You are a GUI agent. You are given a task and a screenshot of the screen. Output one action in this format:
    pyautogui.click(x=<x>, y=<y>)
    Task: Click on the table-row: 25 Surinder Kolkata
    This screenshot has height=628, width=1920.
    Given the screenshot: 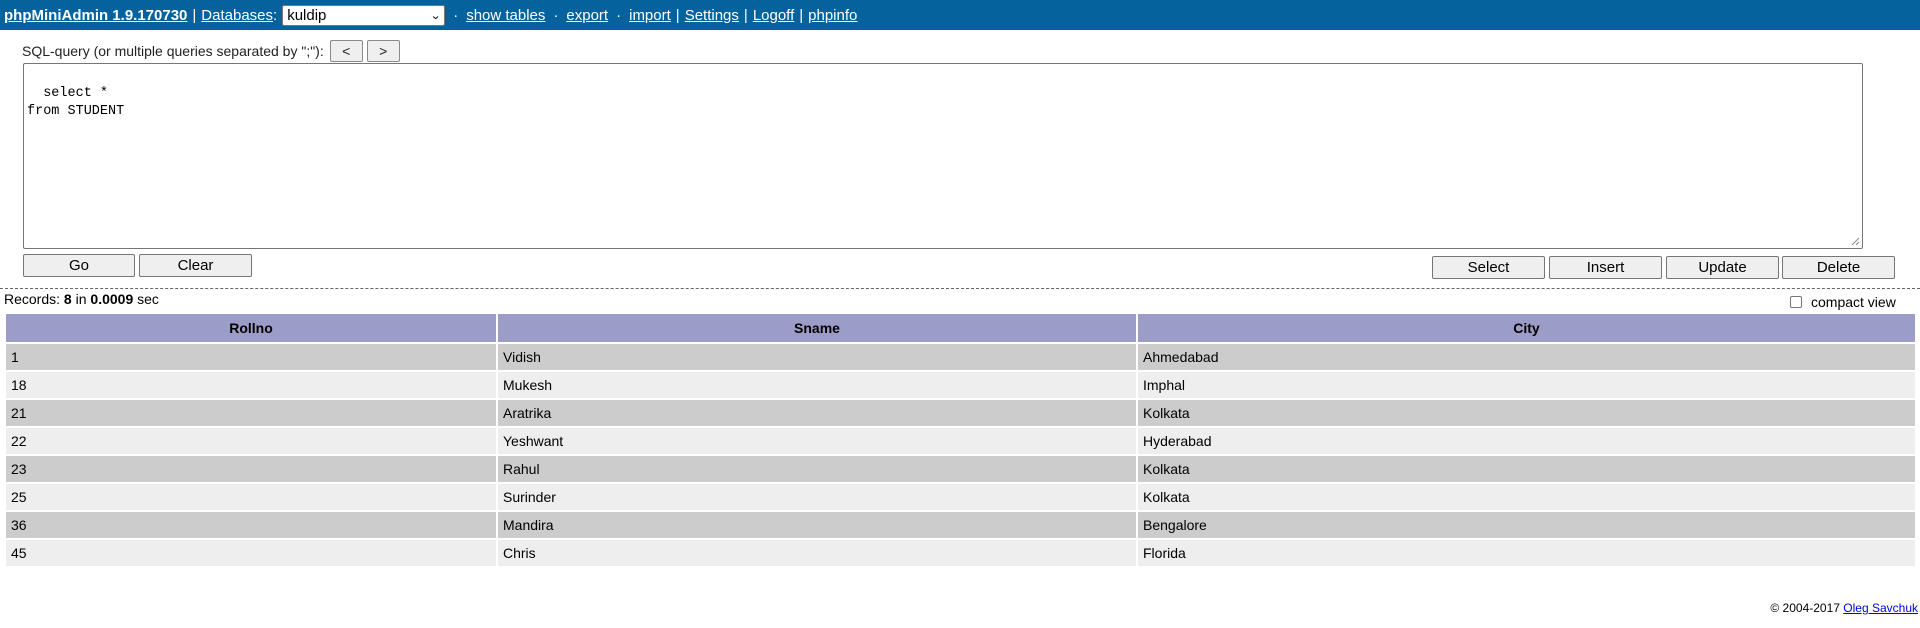 What is the action you would take?
    pyautogui.click(x=960, y=498)
    